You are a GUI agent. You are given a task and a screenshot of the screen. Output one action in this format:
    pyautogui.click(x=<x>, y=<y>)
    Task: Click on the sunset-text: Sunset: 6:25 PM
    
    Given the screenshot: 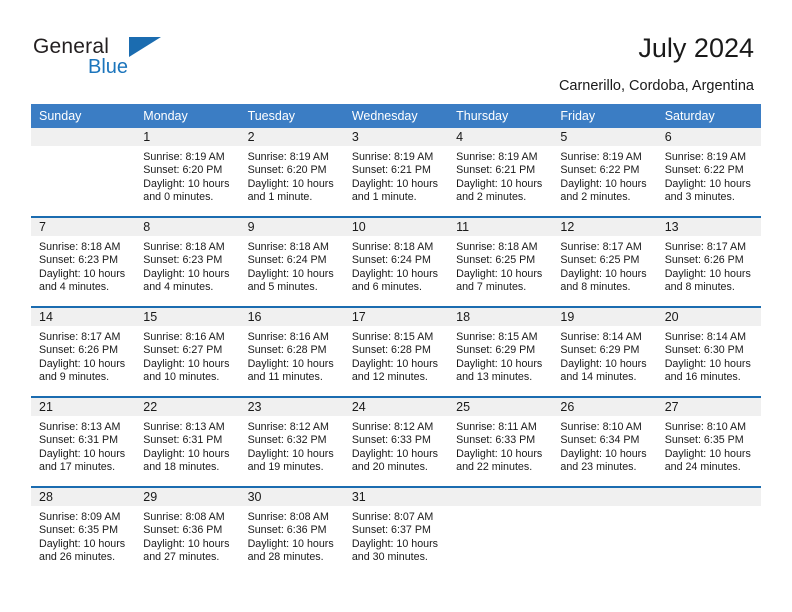 What is the action you would take?
    pyautogui.click(x=496, y=260)
    